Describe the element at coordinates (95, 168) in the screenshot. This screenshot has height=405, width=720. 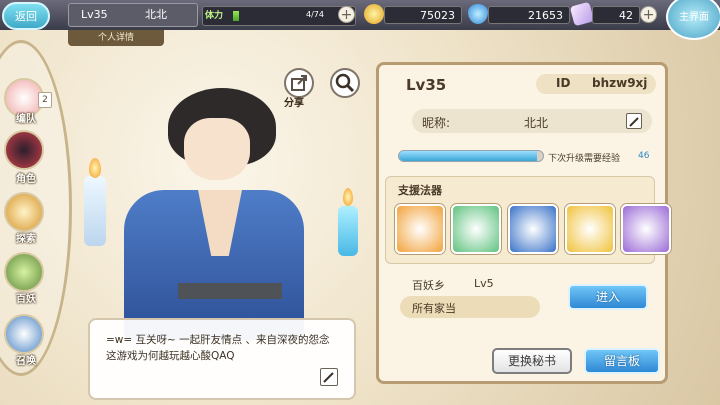
I see `candle-left-flame` at that location.